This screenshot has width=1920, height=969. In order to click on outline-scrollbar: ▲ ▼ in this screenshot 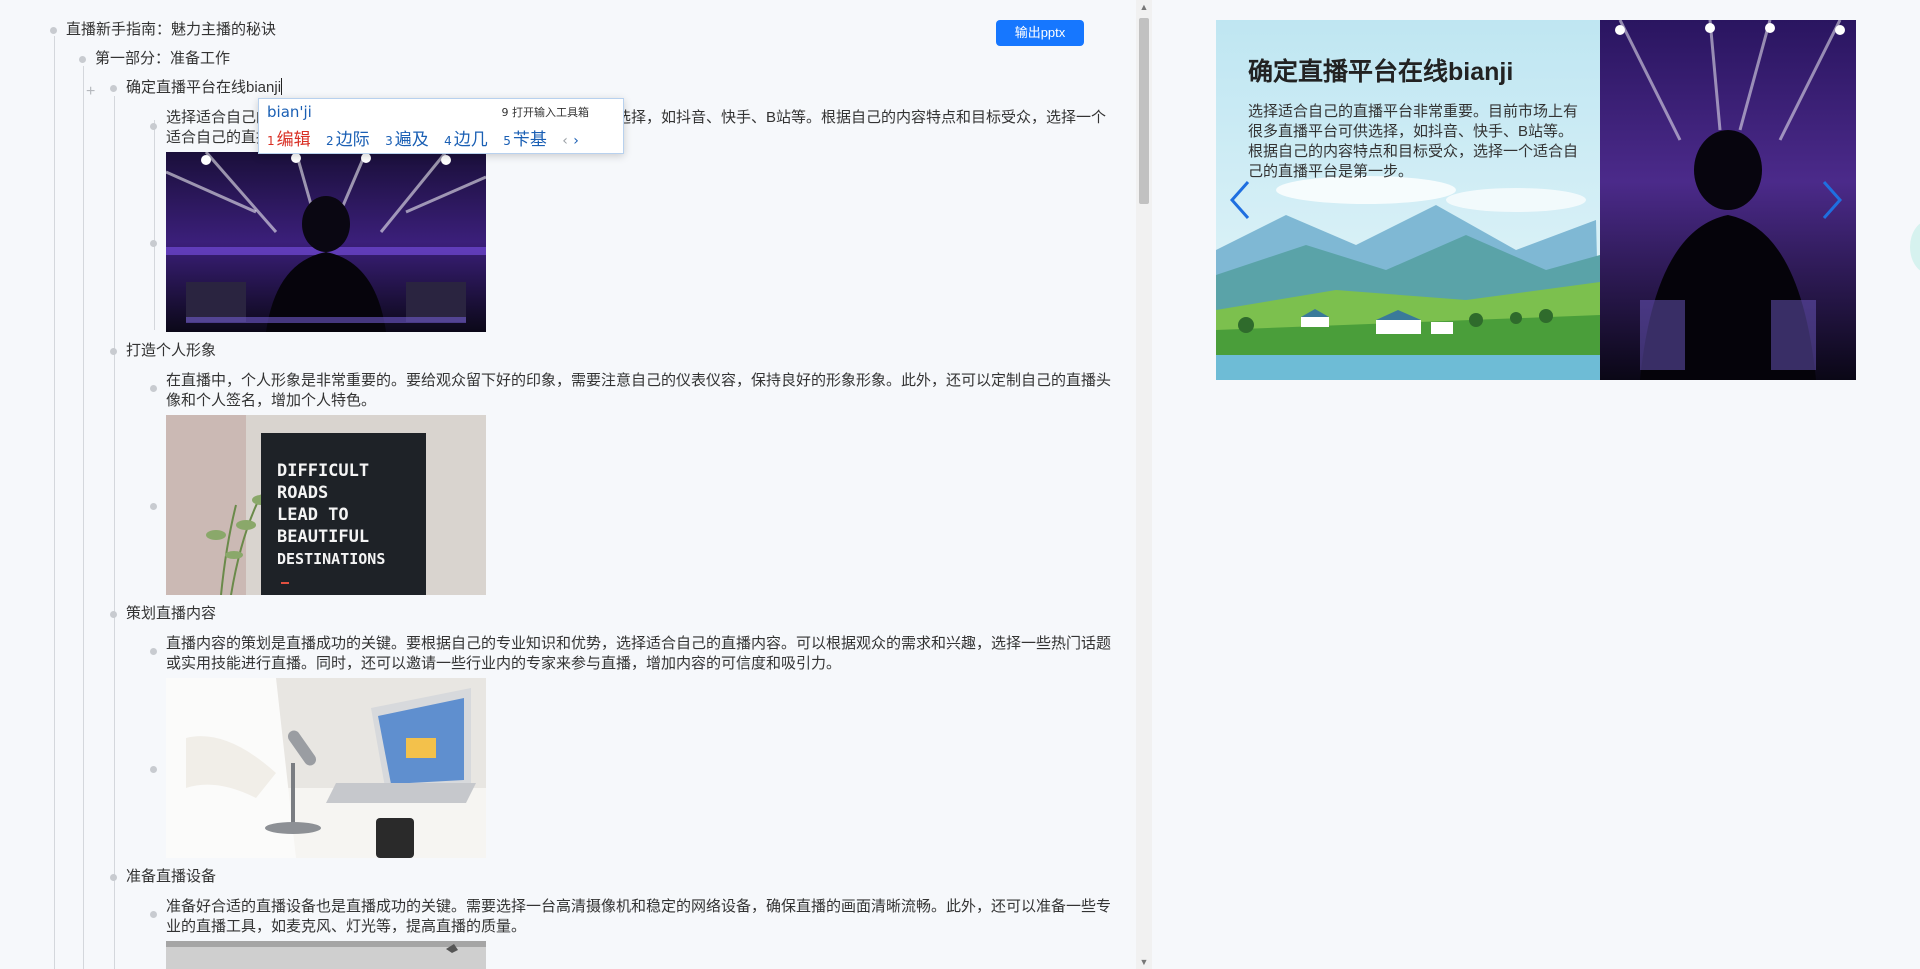, I will do `click(1144, 484)`.